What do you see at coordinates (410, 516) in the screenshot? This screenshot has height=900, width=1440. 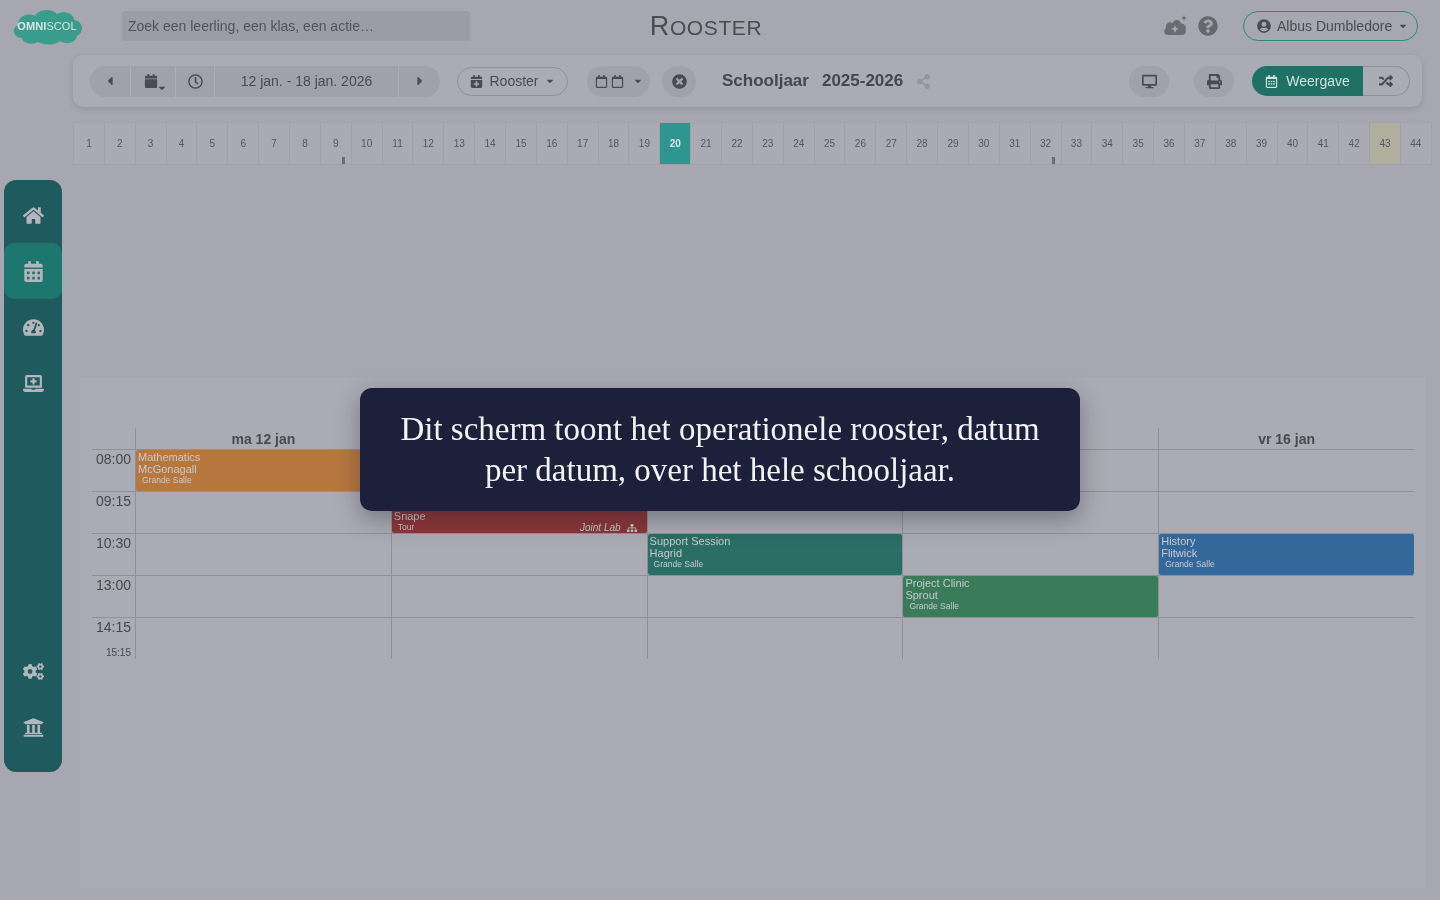 I see `lesson-teacher: Snape` at bounding box center [410, 516].